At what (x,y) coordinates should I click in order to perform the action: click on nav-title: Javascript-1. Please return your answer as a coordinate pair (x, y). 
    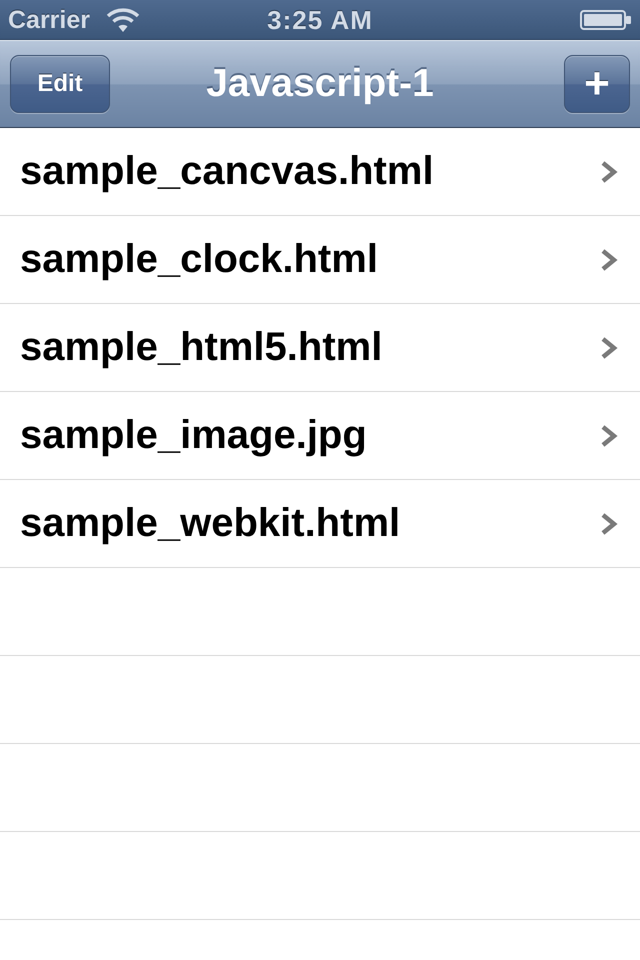
    Looking at the image, I should click on (320, 84).